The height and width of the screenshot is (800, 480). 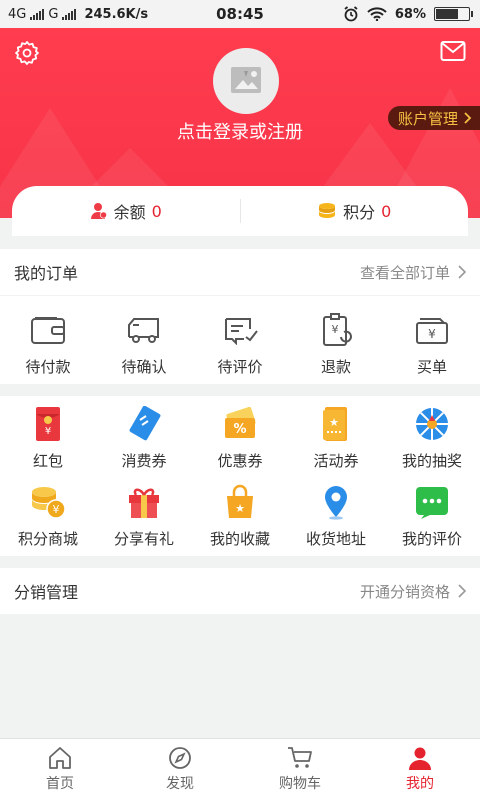 I want to click on battery-percent: 68%, so click(x=410, y=14).